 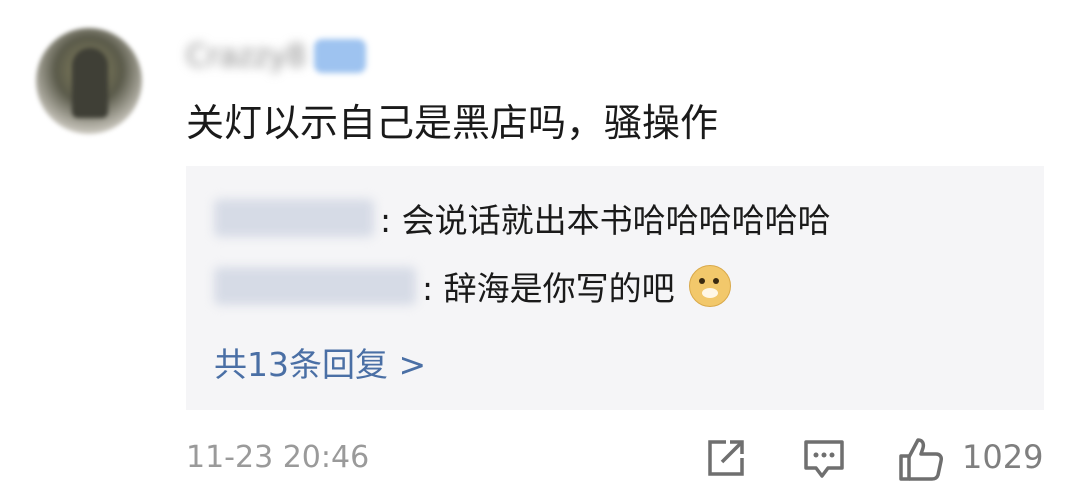 I want to click on reply-text: : 辞海是你写的吧, so click(x=548, y=288).